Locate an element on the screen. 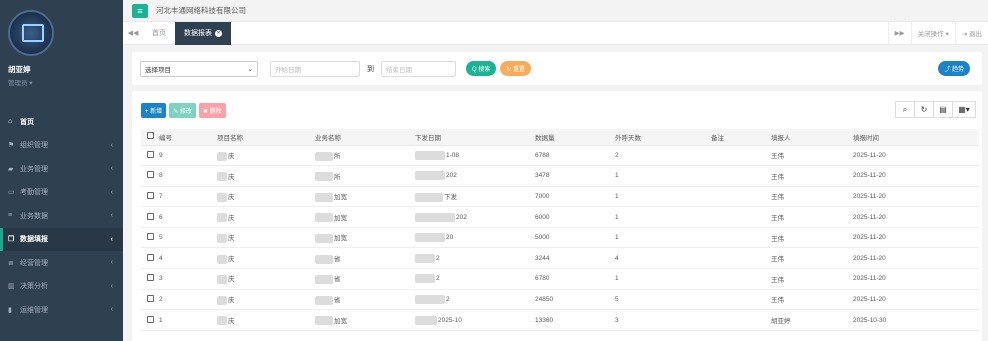 The width and height of the screenshot is (988, 341). cell-text: 6780 is located at coordinates (542, 279).